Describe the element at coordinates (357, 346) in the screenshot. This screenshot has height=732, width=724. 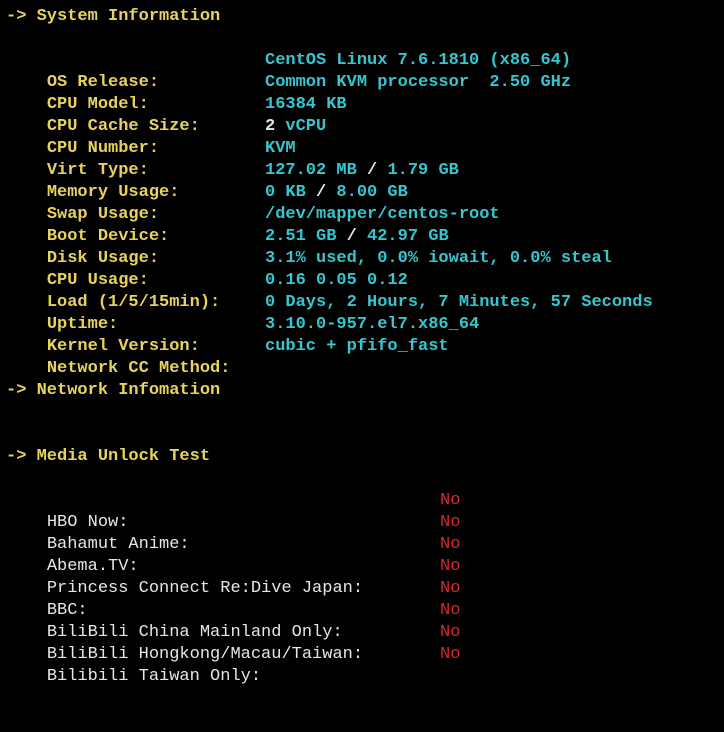
I see `row-value: cubic + pfifo_fast` at that location.